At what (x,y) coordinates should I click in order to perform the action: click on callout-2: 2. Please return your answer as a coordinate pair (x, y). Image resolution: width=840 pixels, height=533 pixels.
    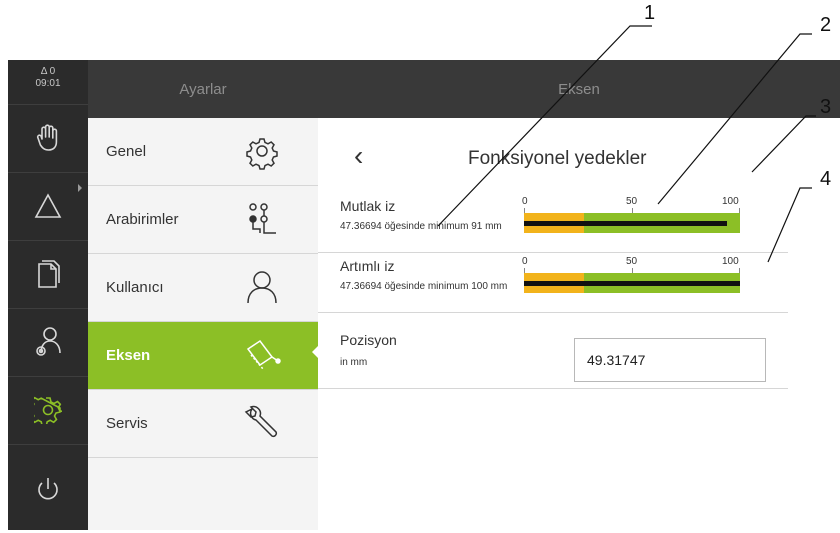
    Looking at the image, I should click on (826, 25).